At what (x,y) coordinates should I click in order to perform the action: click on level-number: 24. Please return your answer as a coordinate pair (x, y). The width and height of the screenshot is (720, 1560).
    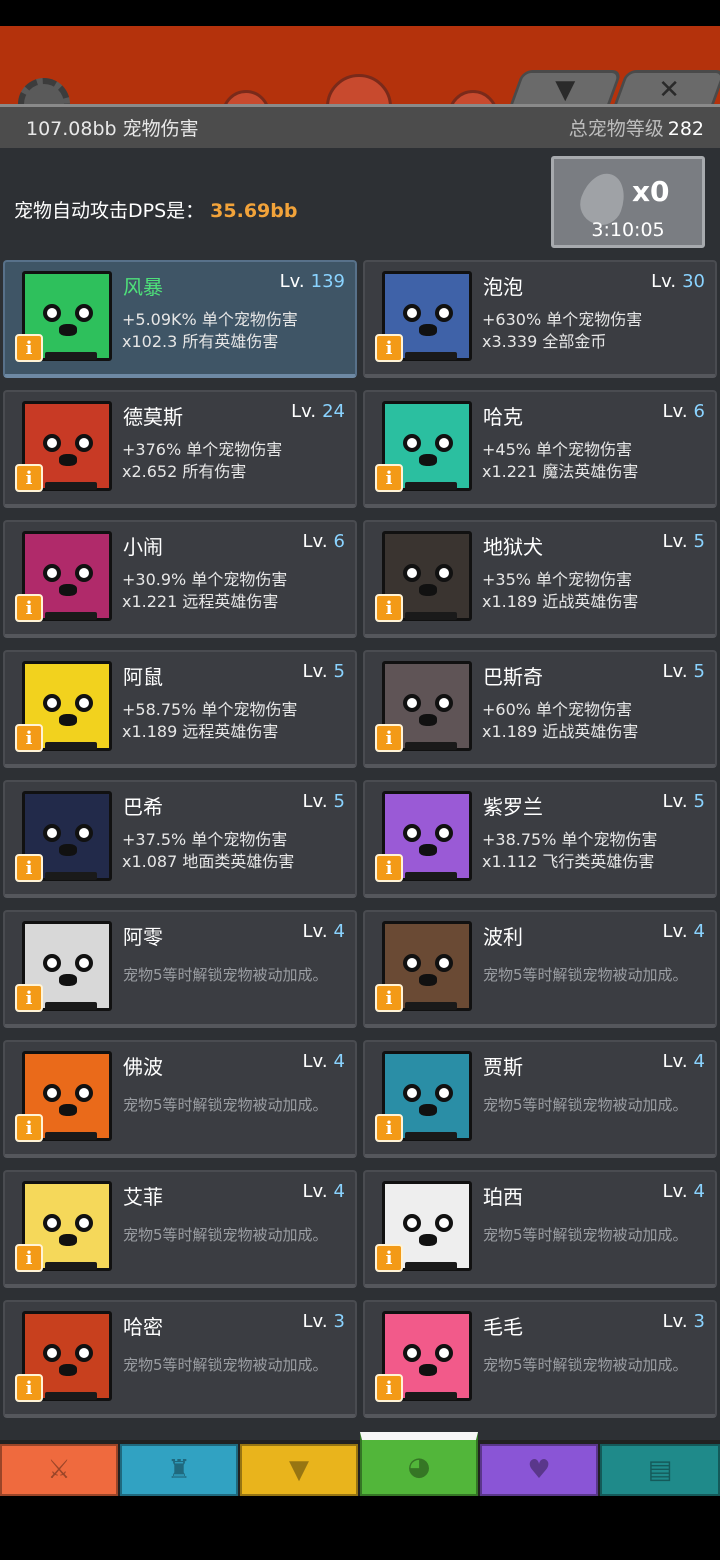
    Looking at the image, I should click on (333, 411).